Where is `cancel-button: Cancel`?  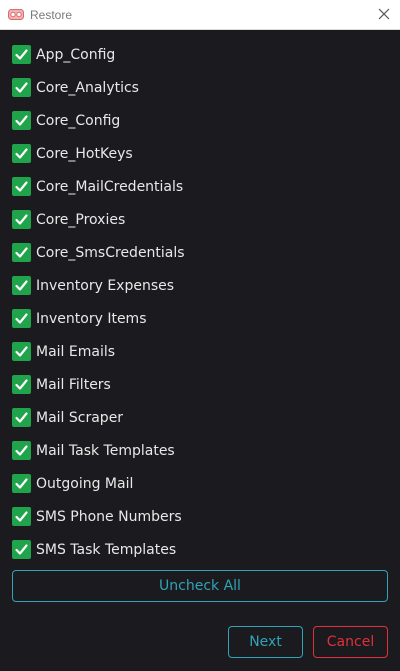
cancel-button: Cancel is located at coordinates (350, 642).